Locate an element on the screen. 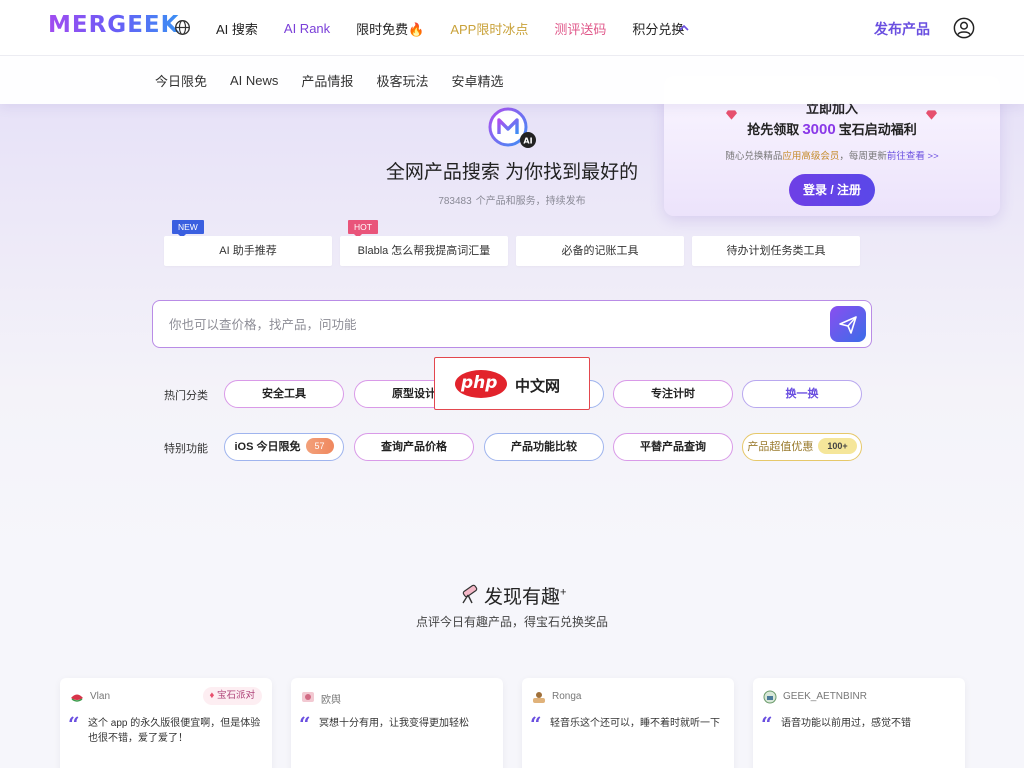 Image resolution: width=1024 pixels, height=768 pixels. user-account-icon is located at coordinates (964, 28).